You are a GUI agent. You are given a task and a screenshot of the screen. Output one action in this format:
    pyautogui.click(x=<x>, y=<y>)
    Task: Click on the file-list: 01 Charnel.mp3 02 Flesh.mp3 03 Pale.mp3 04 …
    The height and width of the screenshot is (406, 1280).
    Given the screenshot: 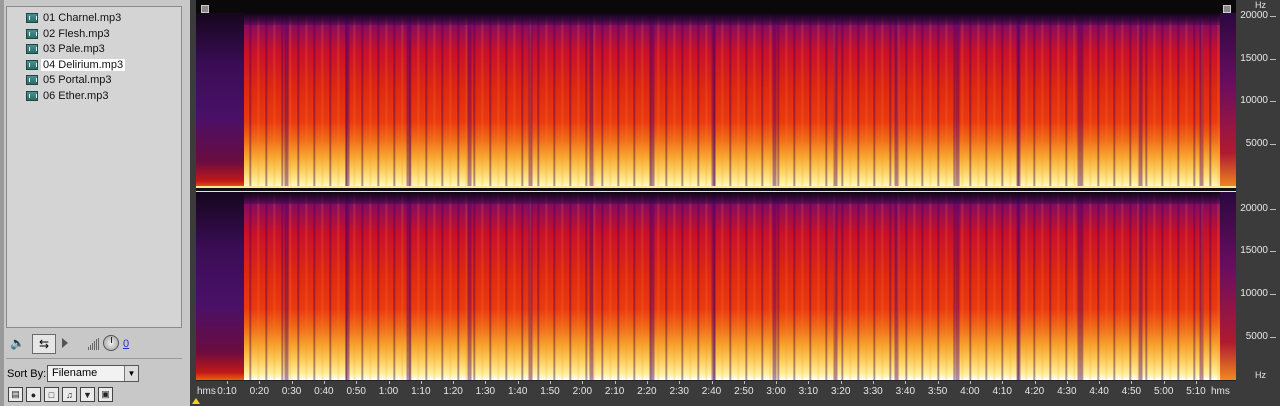 What is the action you would take?
    pyautogui.click(x=94, y=167)
    